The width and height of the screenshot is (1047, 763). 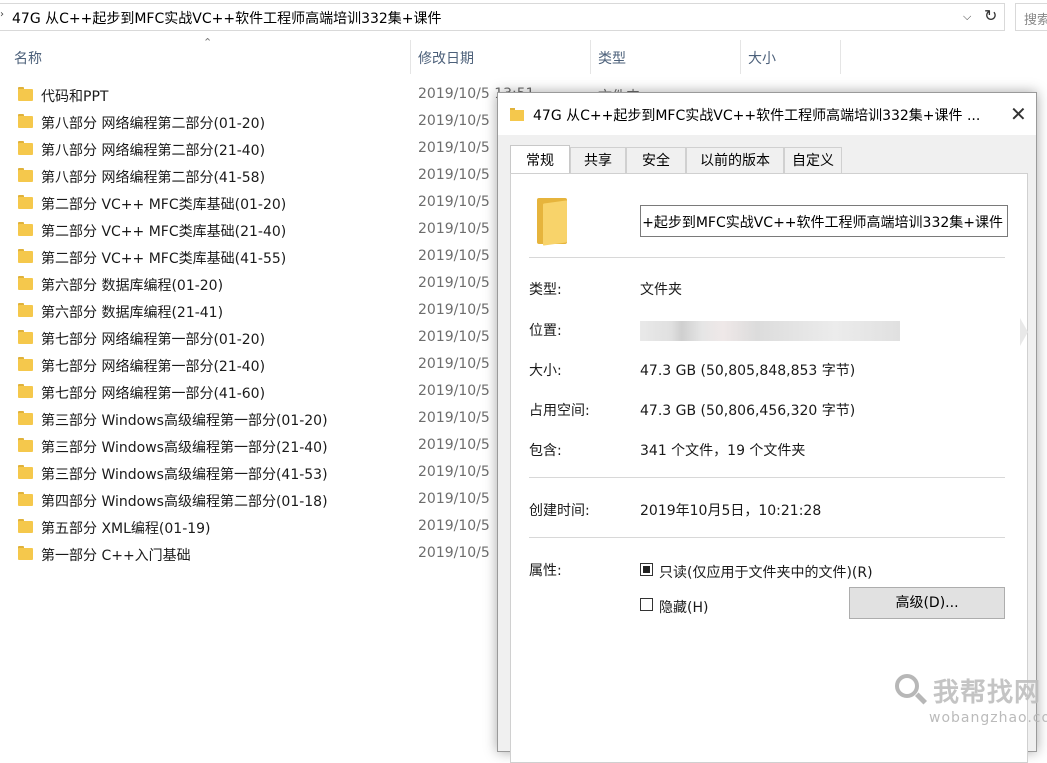 I want to click on file-name: 第八部分 网络编程第二部分(21-40), so click(x=153, y=151).